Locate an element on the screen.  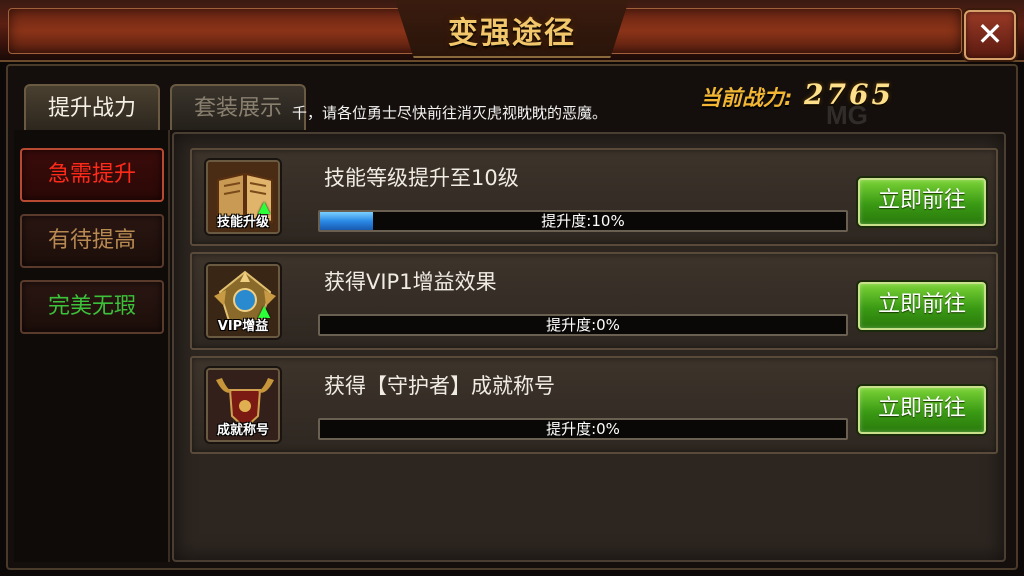
category-urgent: 急需提升 is located at coordinates (92, 175).